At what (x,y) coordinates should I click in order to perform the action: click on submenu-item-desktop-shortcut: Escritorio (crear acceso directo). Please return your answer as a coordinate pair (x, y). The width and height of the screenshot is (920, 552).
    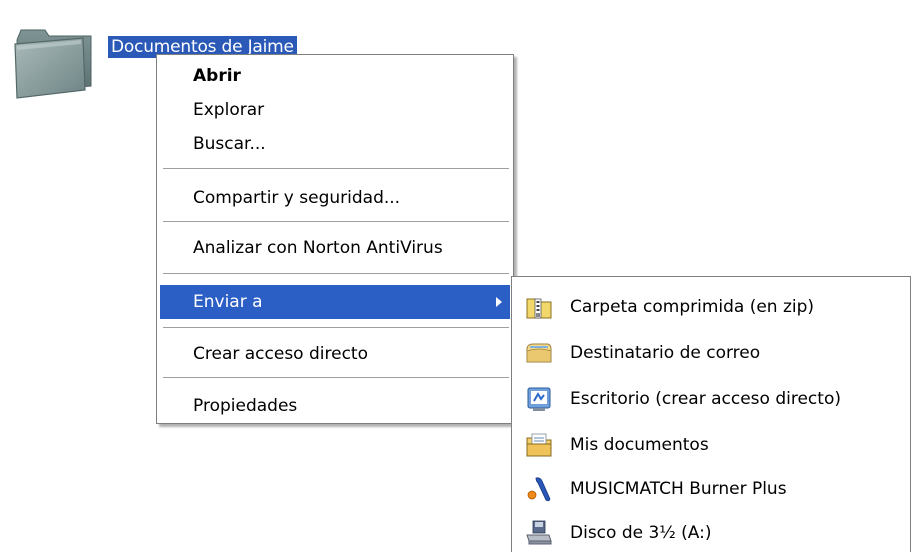
    Looking at the image, I should click on (714, 399).